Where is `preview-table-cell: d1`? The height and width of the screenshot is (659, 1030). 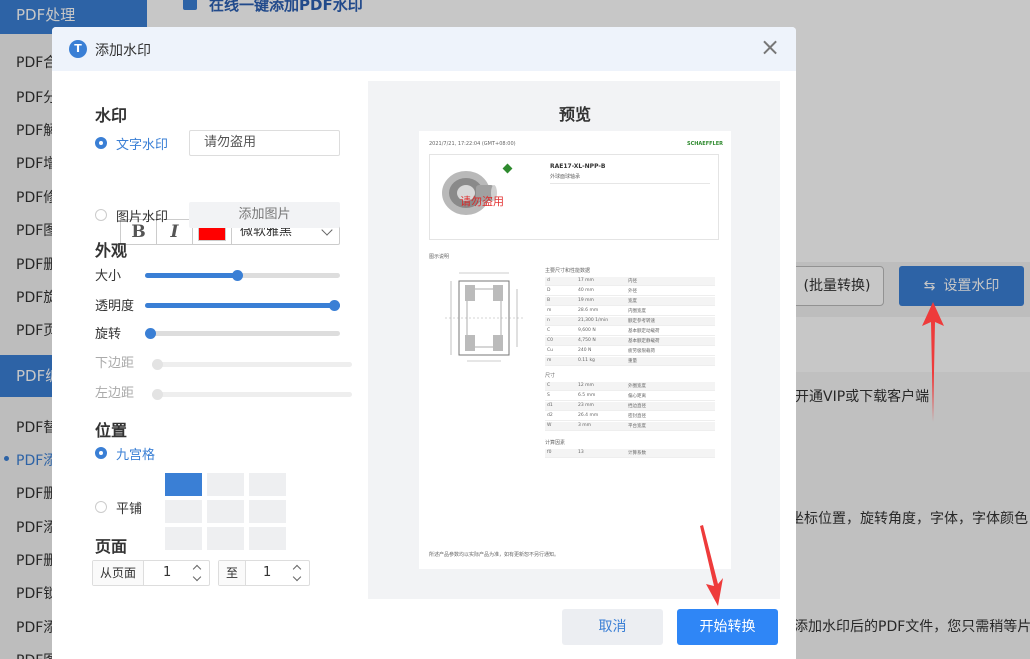 preview-table-cell: d1 is located at coordinates (550, 405).